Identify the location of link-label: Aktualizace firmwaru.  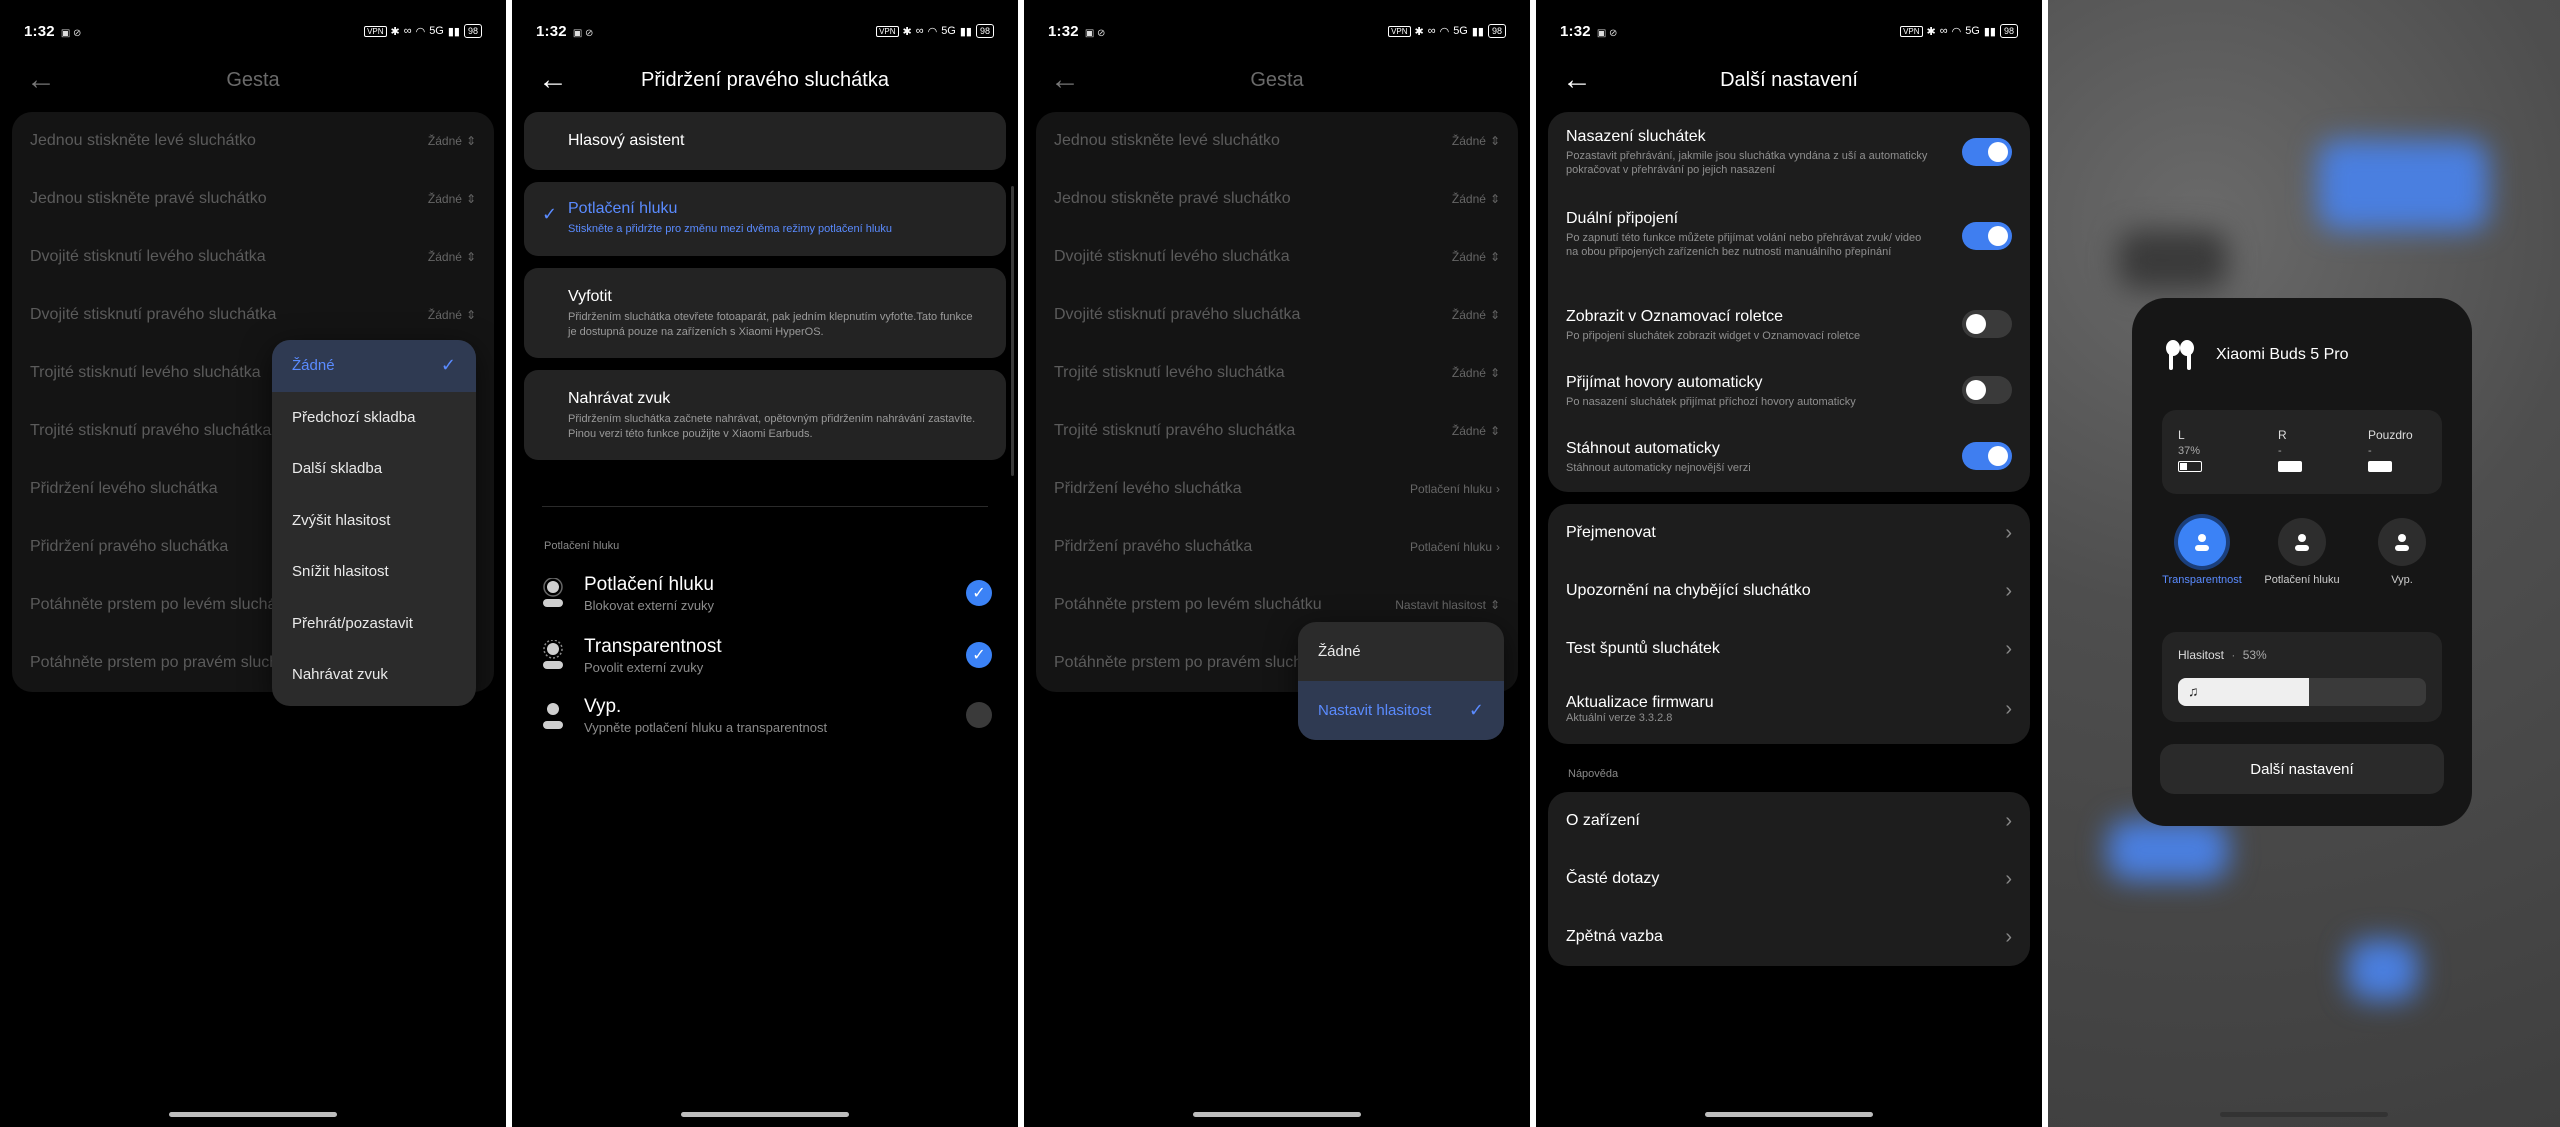
(1640, 702).